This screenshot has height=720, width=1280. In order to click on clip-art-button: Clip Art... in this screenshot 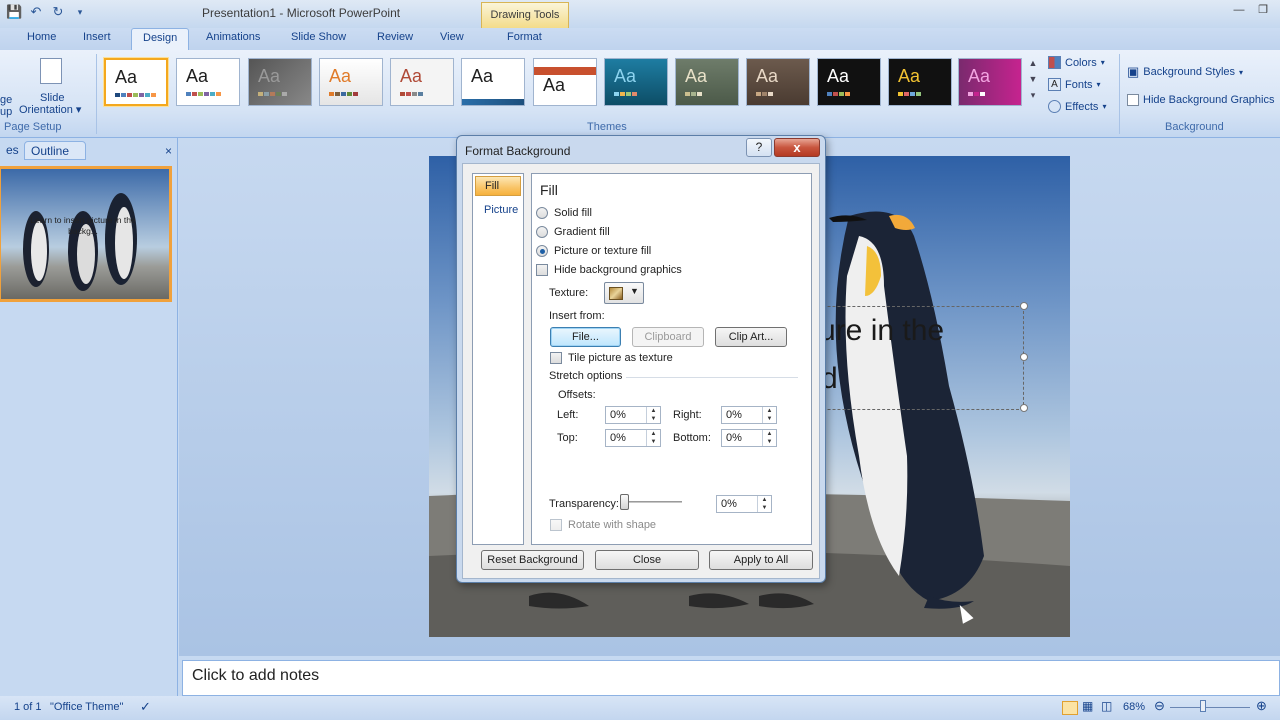, I will do `click(751, 337)`.